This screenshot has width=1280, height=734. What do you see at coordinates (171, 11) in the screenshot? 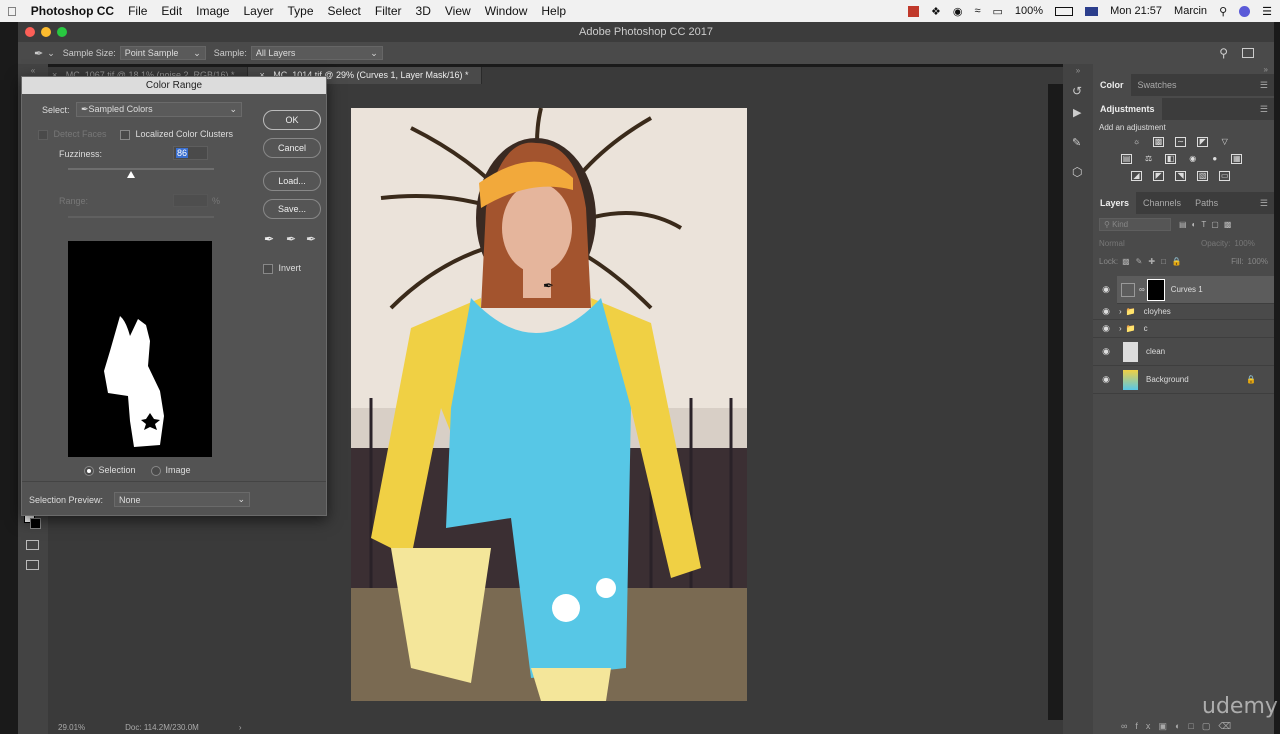
I see `menu-edit: Edit` at bounding box center [171, 11].